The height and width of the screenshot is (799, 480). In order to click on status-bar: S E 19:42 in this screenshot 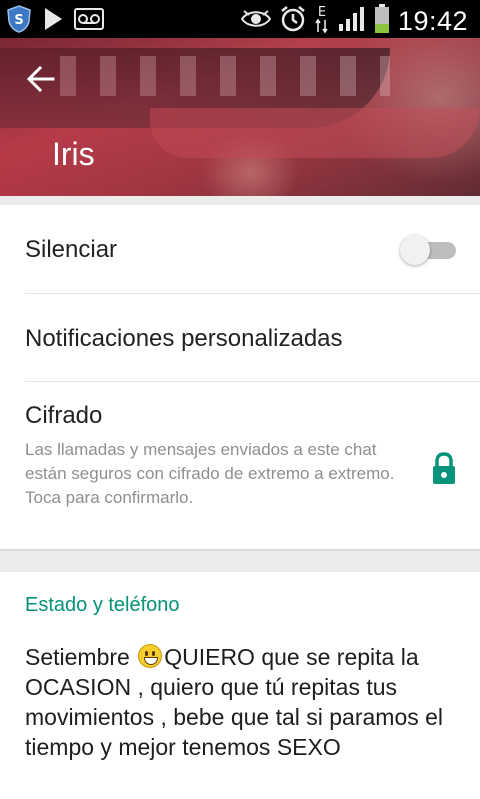, I will do `click(240, 19)`.